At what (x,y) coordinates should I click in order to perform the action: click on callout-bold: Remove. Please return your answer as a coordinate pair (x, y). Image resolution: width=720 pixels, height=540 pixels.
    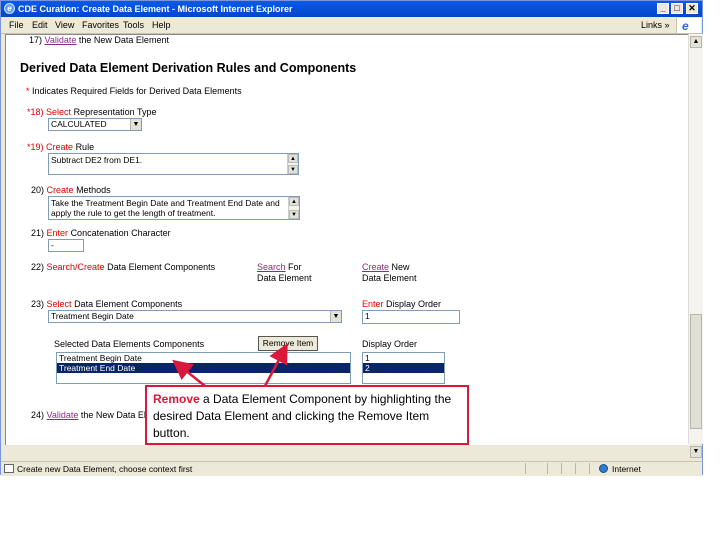
    Looking at the image, I should click on (176, 399).